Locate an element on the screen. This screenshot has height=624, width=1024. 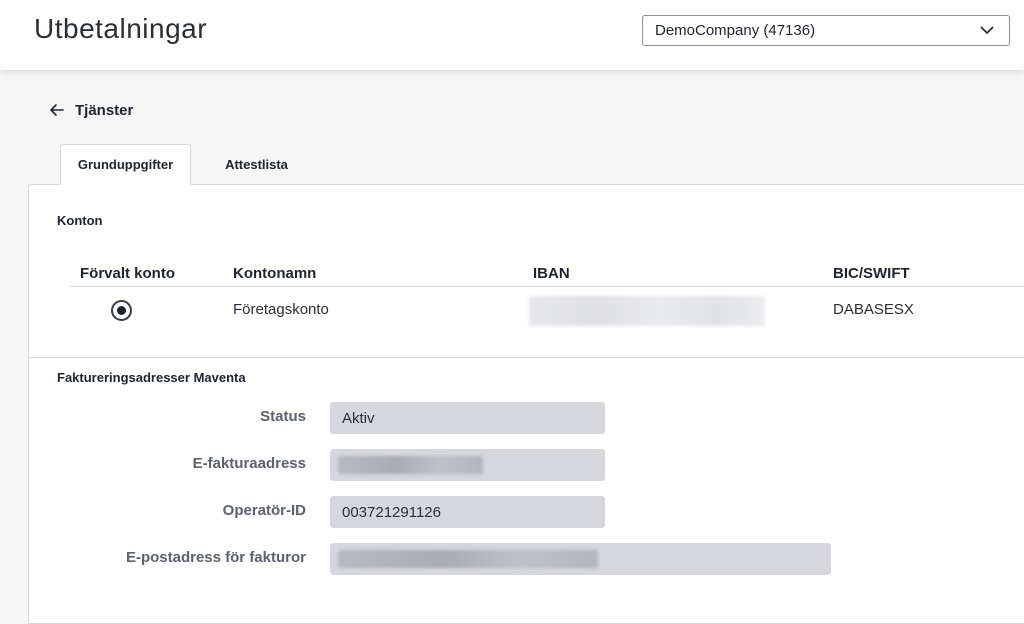
e-invoice-address-field is located at coordinates (467, 465).